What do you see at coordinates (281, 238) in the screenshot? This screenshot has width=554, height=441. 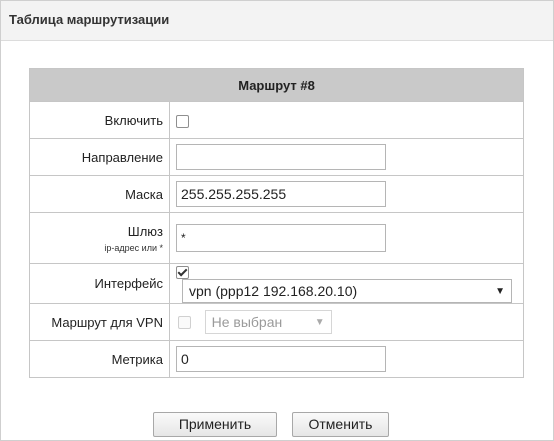 I see `gateway-input` at bounding box center [281, 238].